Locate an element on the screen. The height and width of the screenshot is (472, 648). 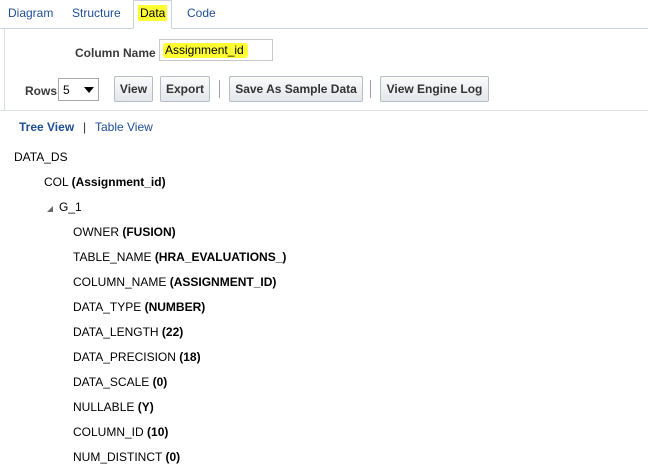
tree-field-name: NULLABLE is located at coordinates (104, 407).